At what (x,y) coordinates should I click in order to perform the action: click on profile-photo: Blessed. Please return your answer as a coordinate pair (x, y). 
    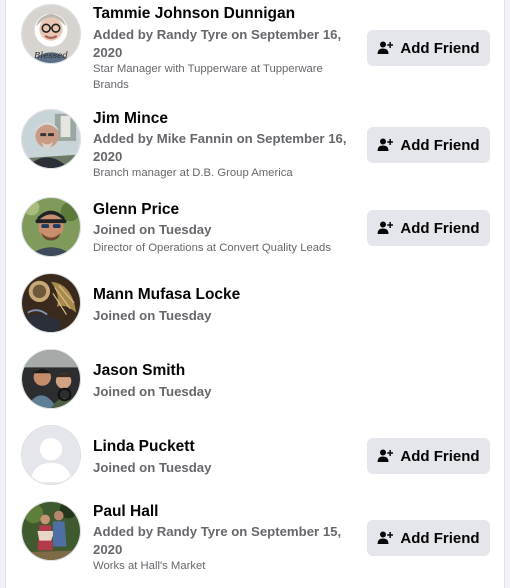
    Looking at the image, I should click on (51, 34).